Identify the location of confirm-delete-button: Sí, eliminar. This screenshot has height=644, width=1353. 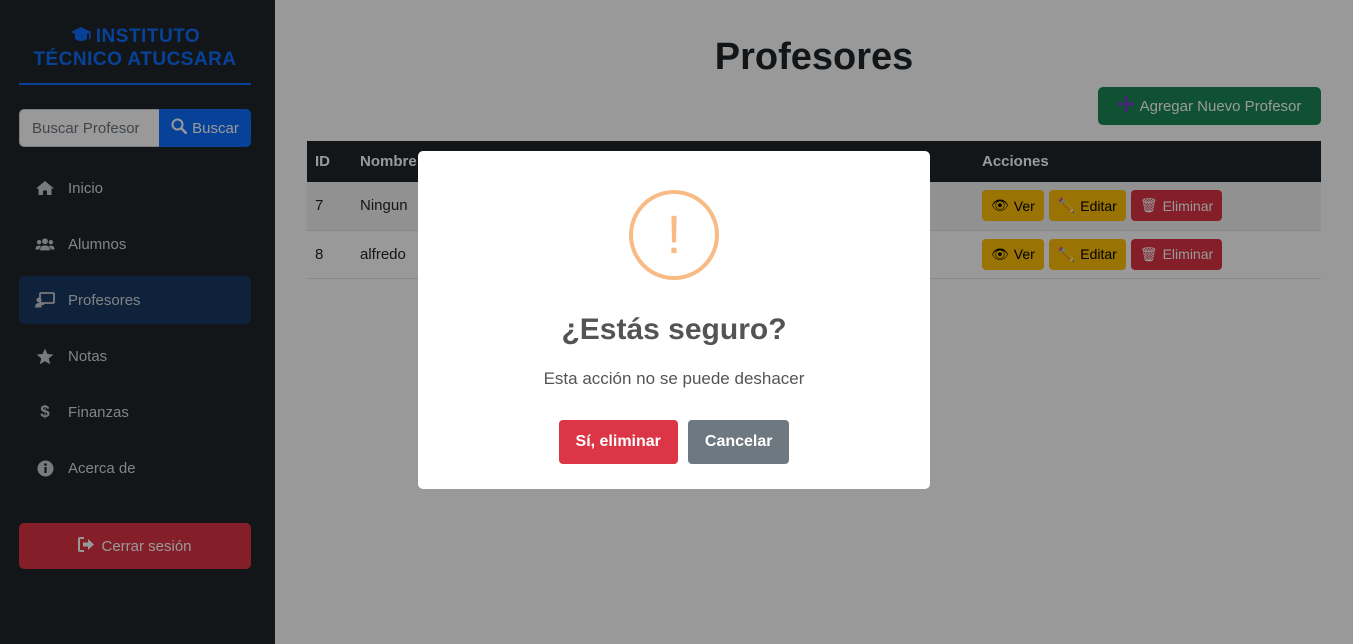
(618, 442).